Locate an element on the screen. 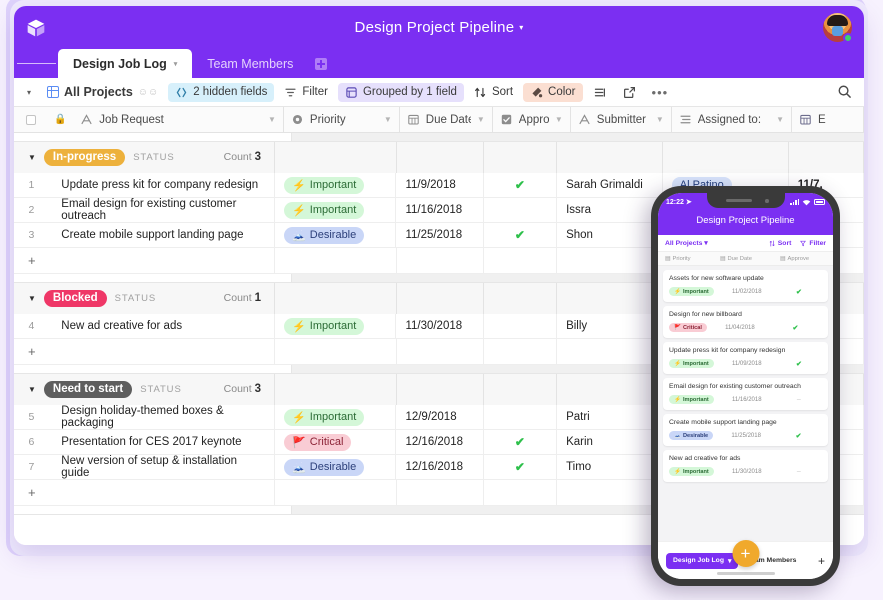  cell-job-request: Create mobile support landing page is located at coordinates (164, 235).